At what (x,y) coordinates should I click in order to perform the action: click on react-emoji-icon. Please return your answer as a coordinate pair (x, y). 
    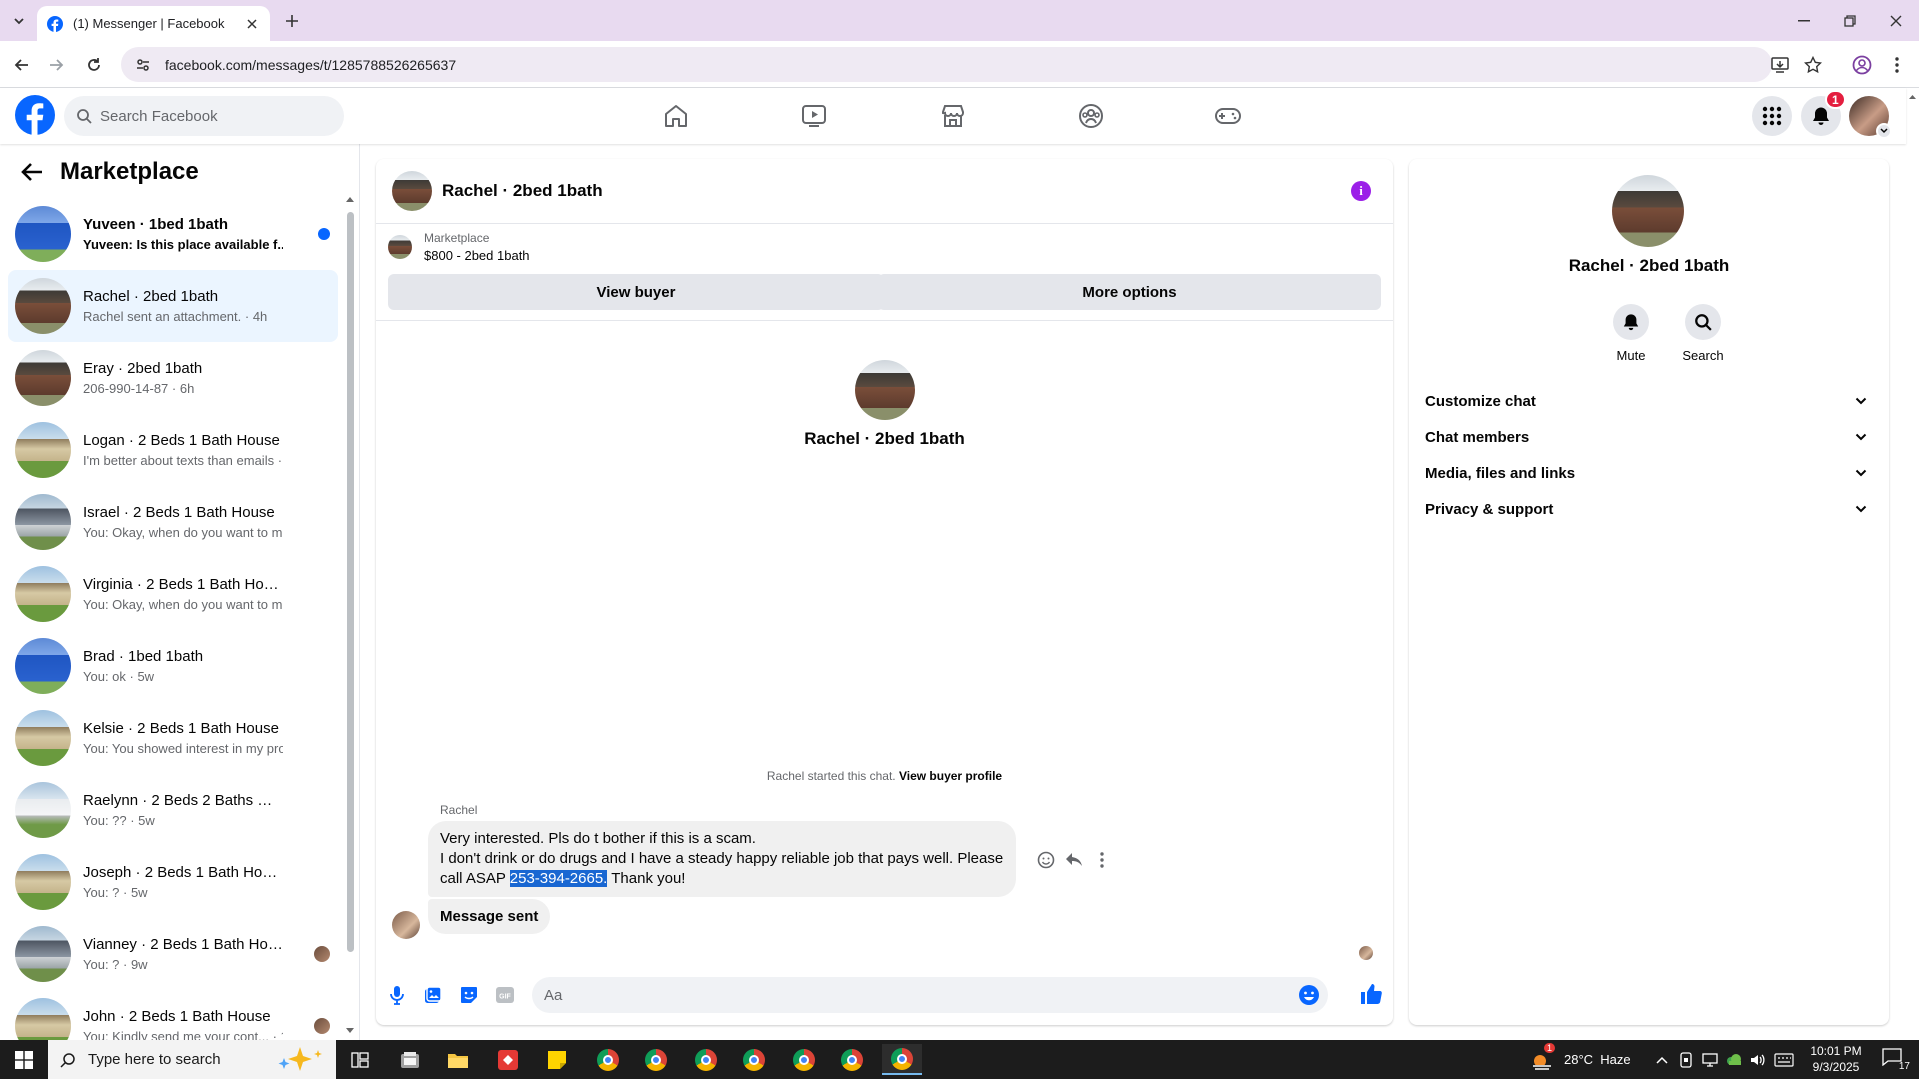
    Looking at the image, I should click on (1046, 860).